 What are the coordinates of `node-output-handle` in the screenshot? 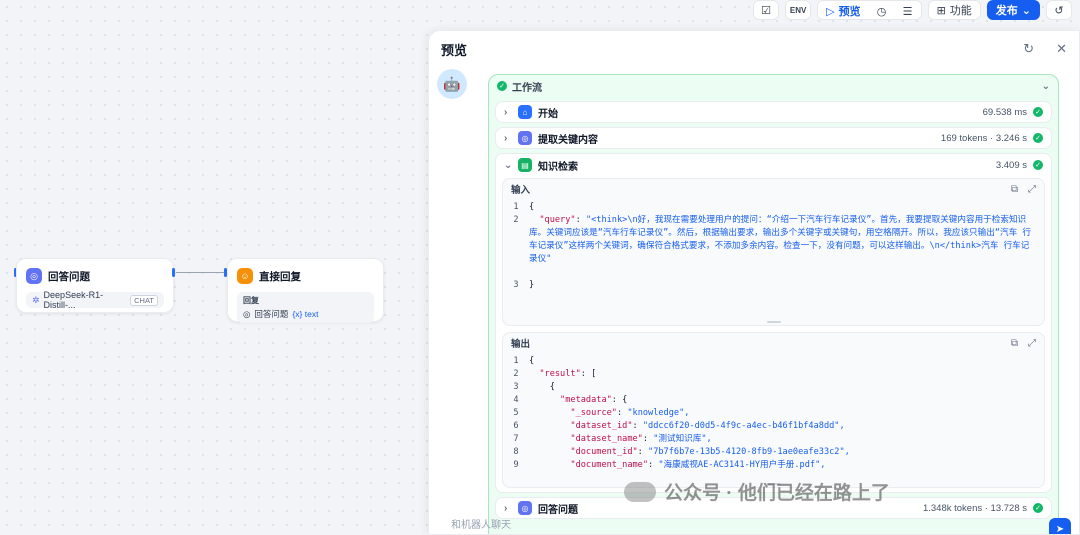 It's located at (173, 272).